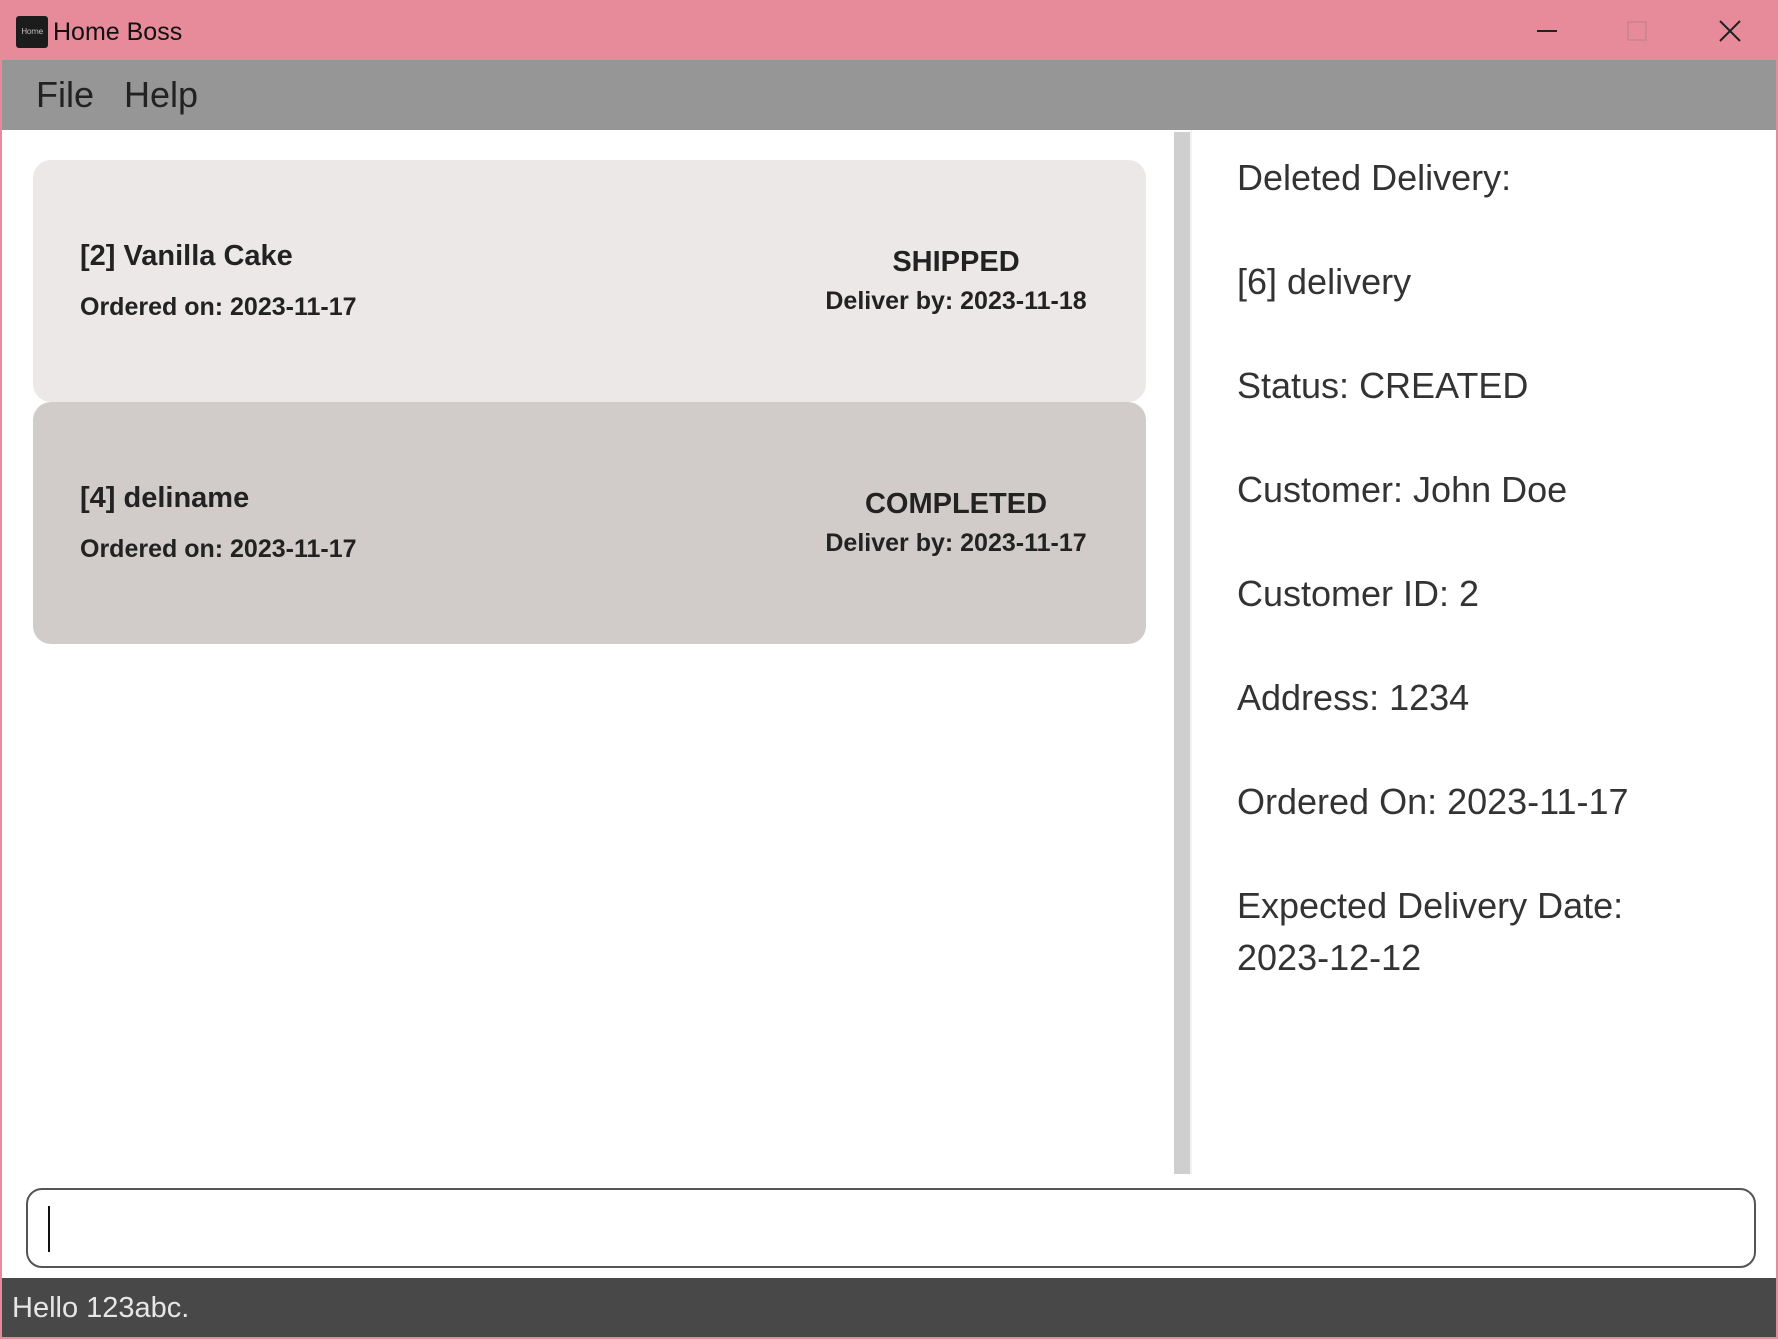 The height and width of the screenshot is (1339, 1778). I want to click on panel-splitter, so click(1182, 653).